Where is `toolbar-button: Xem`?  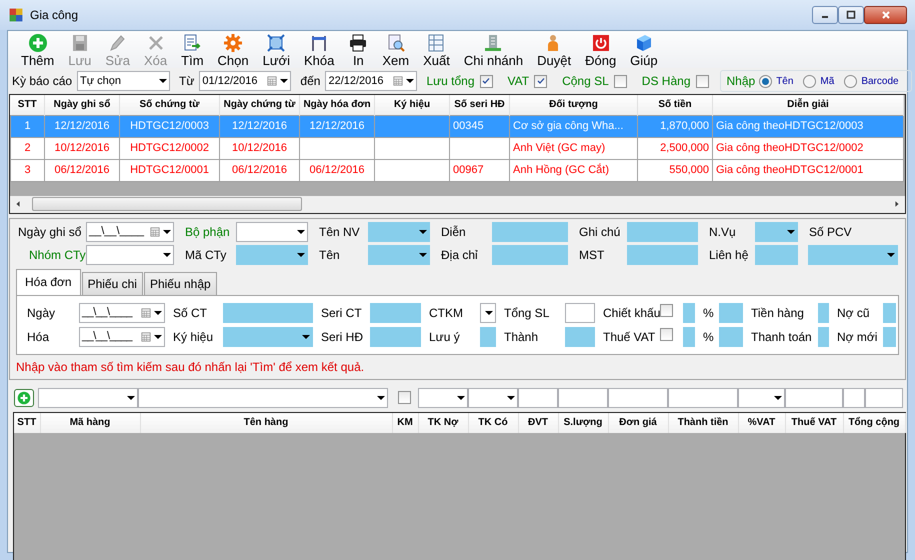
toolbar-button: Xem is located at coordinates (395, 50).